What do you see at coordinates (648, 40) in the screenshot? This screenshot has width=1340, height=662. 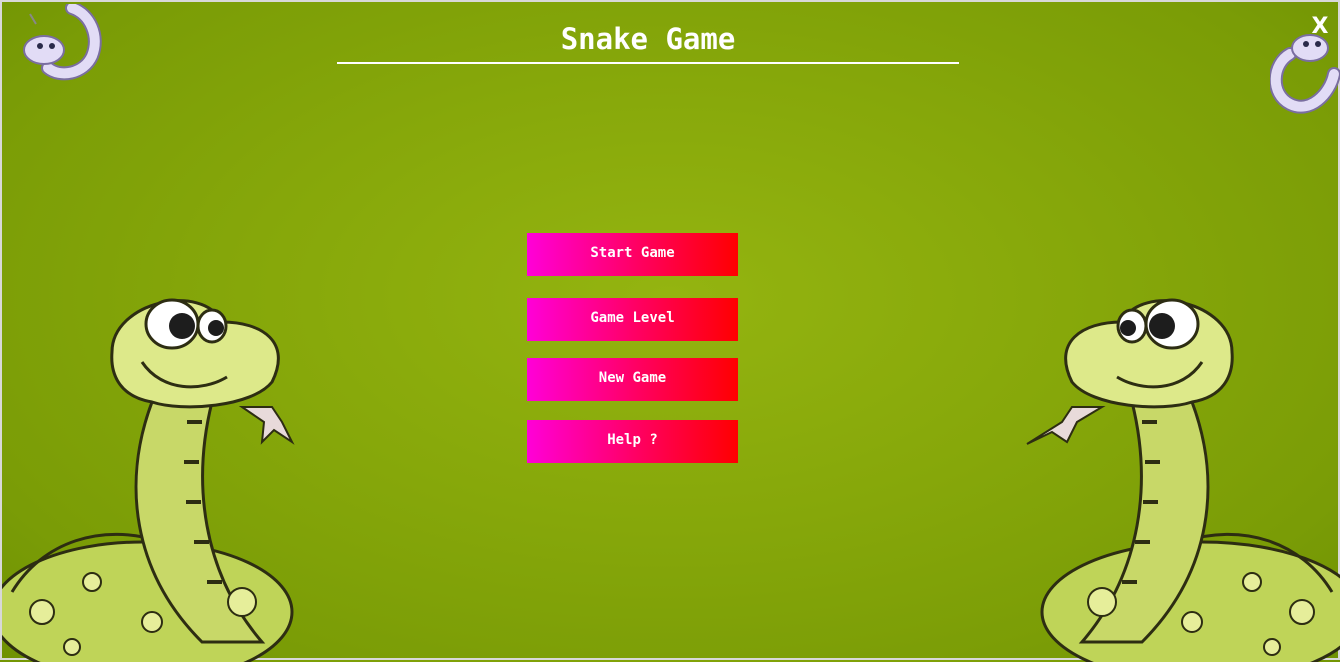 I see `page-title: Snake Game` at bounding box center [648, 40].